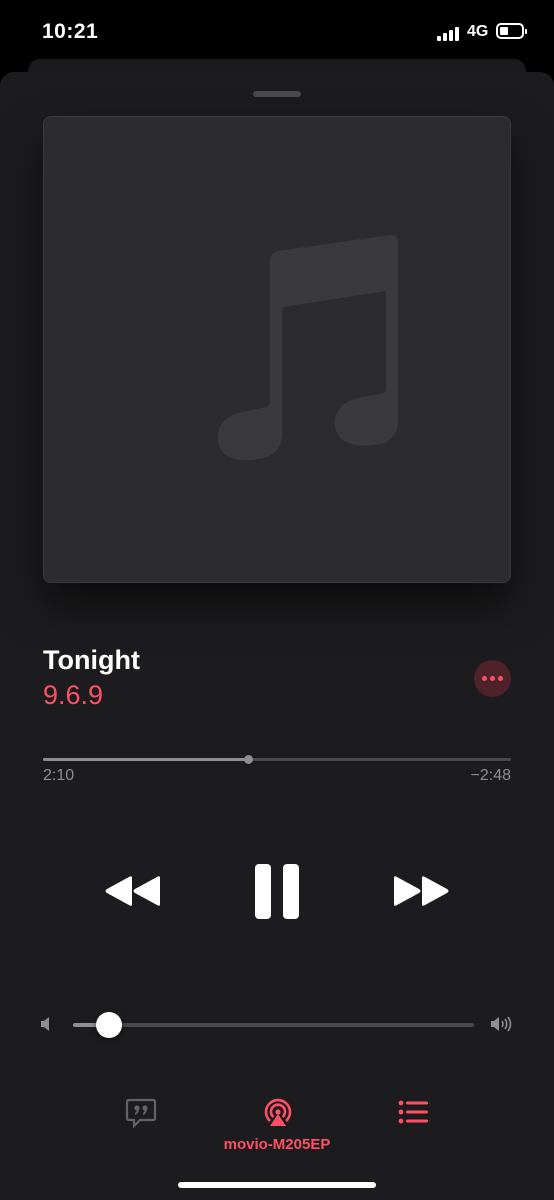  What do you see at coordinates (478, 31) in the screenshot?
I see `network-type: 4G` at bounding box center [478, 31].